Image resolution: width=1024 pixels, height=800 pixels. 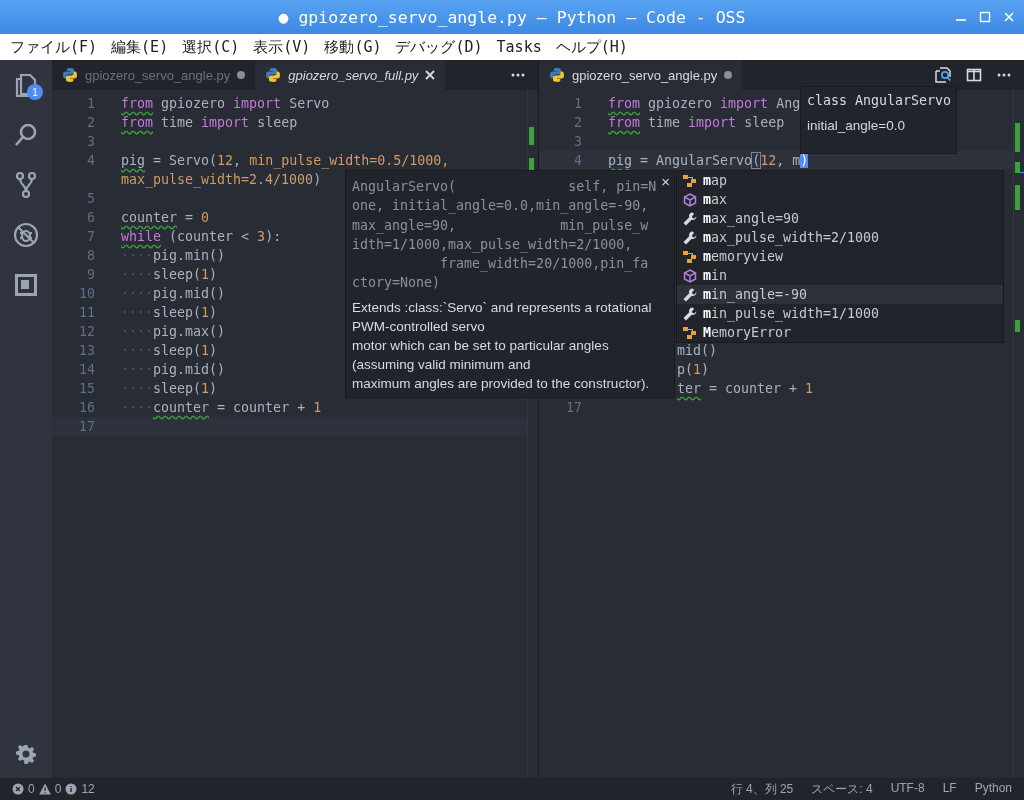 What do you see at coordinates (91, 255) in the screenshot?
I see `line-number: 8` at bounding box center [91, 255].